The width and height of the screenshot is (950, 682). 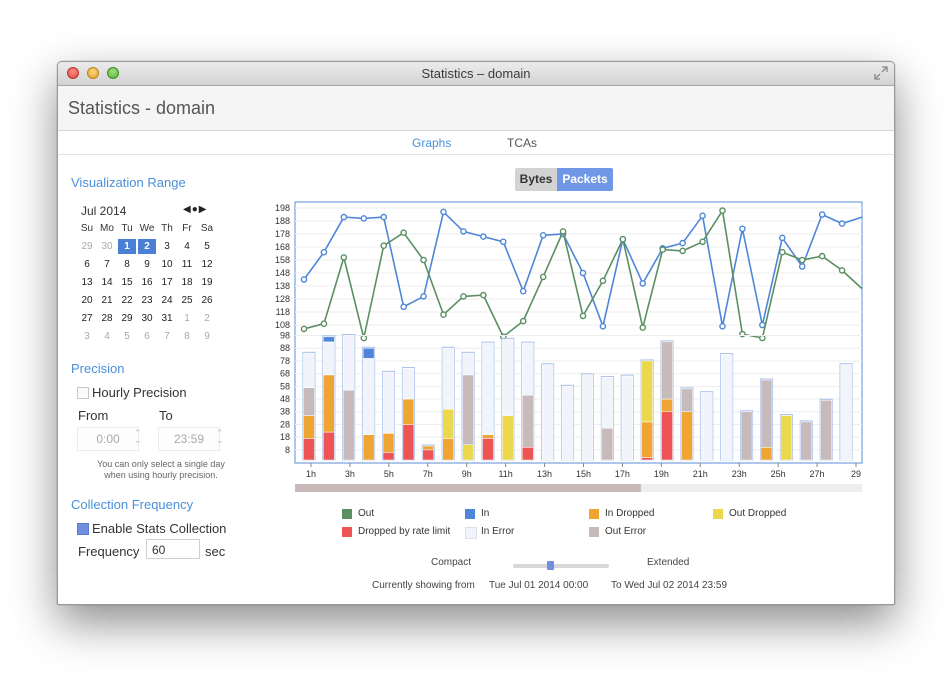 What do you see at coordinates (107, 282) in the screenshot?
I see `calendar-day: 14` at bounding box center [107, 282].